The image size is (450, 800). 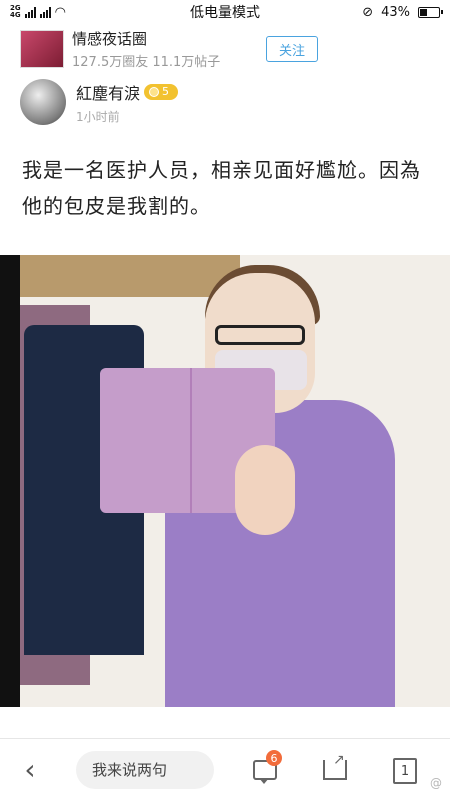 I want to click on power-mode-label: 低电量模式, so click(x=225, y=13).